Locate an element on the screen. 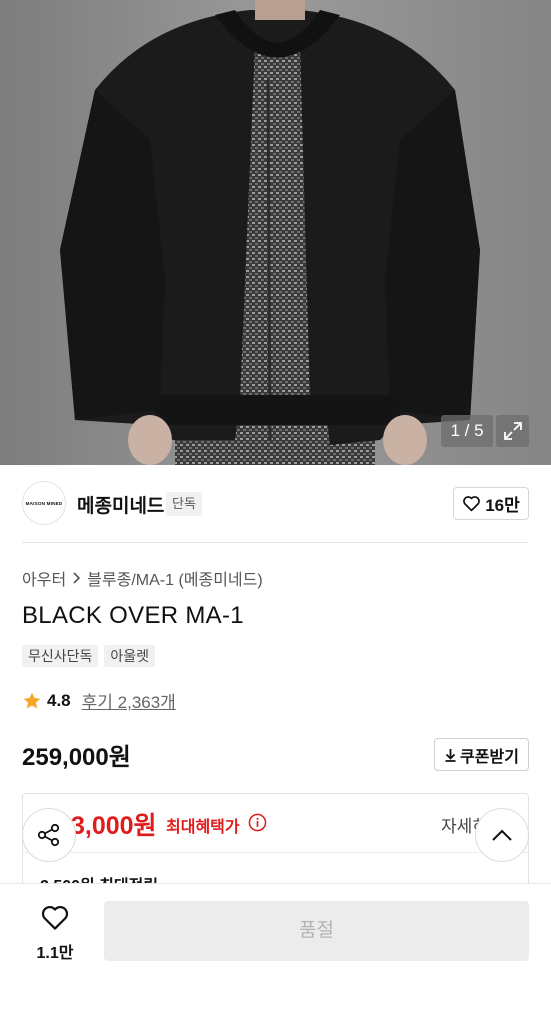 Image resolution: width=551 pixels, height=1024 pixels. review-link: 후기 2,363개 is located at coordinates (129, 700).